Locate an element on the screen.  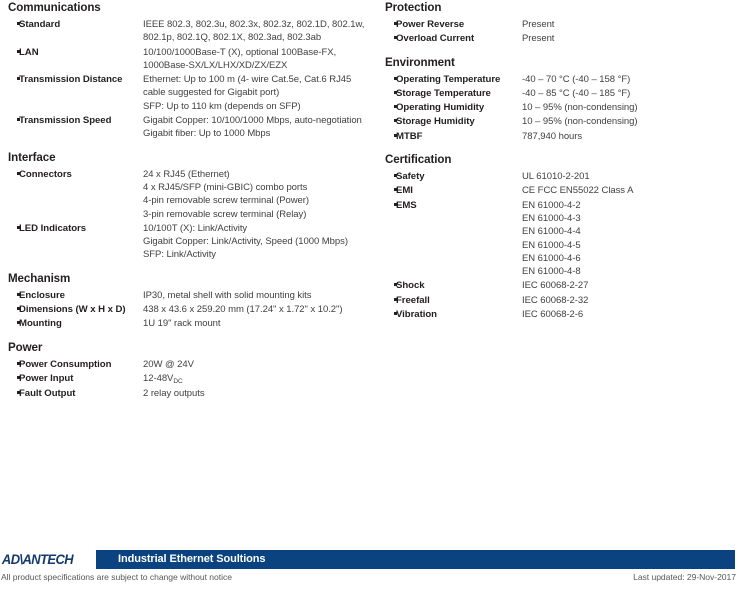
spec-value-line: CE FCC EN55022 Class A is located at coordinates (578, 191).